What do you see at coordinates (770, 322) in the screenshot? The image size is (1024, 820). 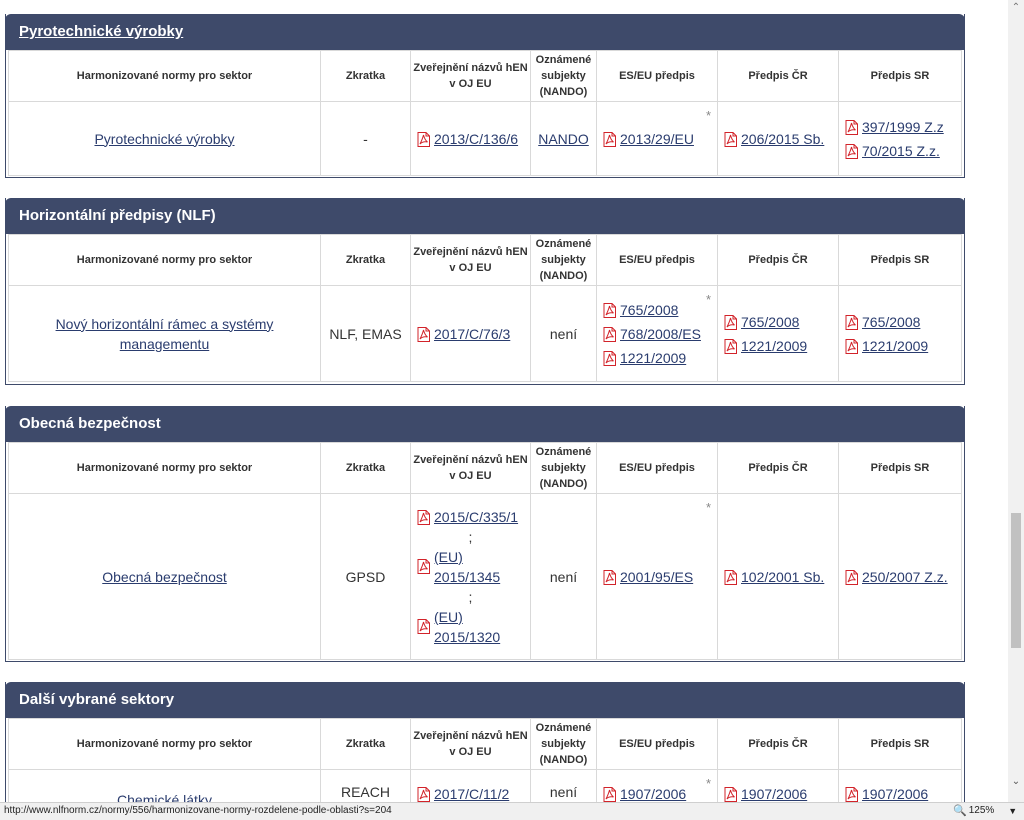 I see `cz-link: 765/2008` at bounding box center [770, 322].